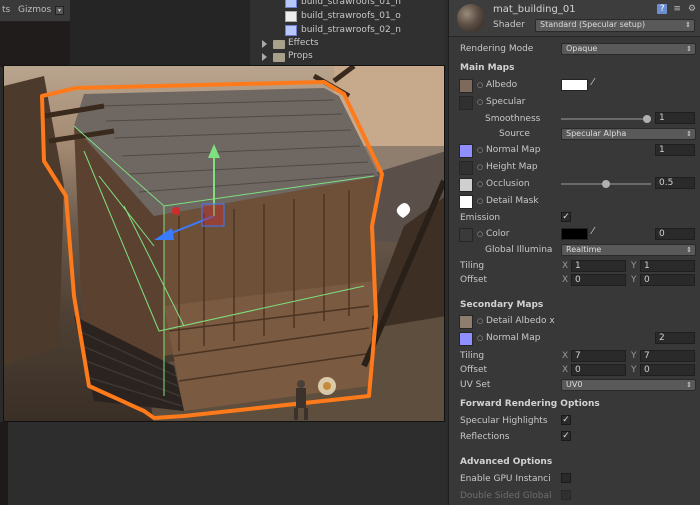  I want to click on reflections-checkbox: ✓, so click(566, 436).